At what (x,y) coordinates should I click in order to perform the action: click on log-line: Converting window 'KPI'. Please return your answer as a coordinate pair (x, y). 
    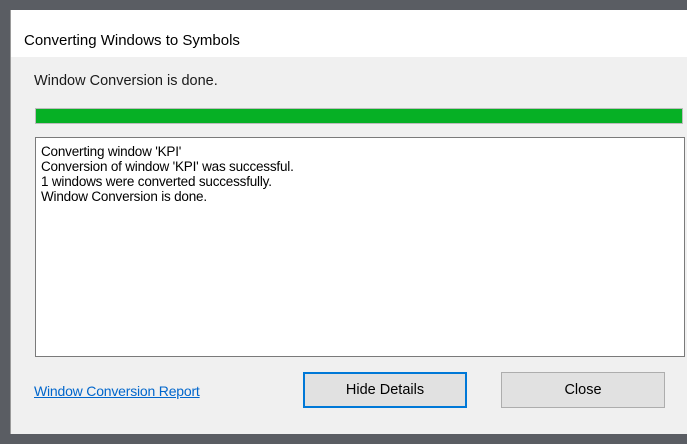
    Looking at the image, I should click on (111, 151).